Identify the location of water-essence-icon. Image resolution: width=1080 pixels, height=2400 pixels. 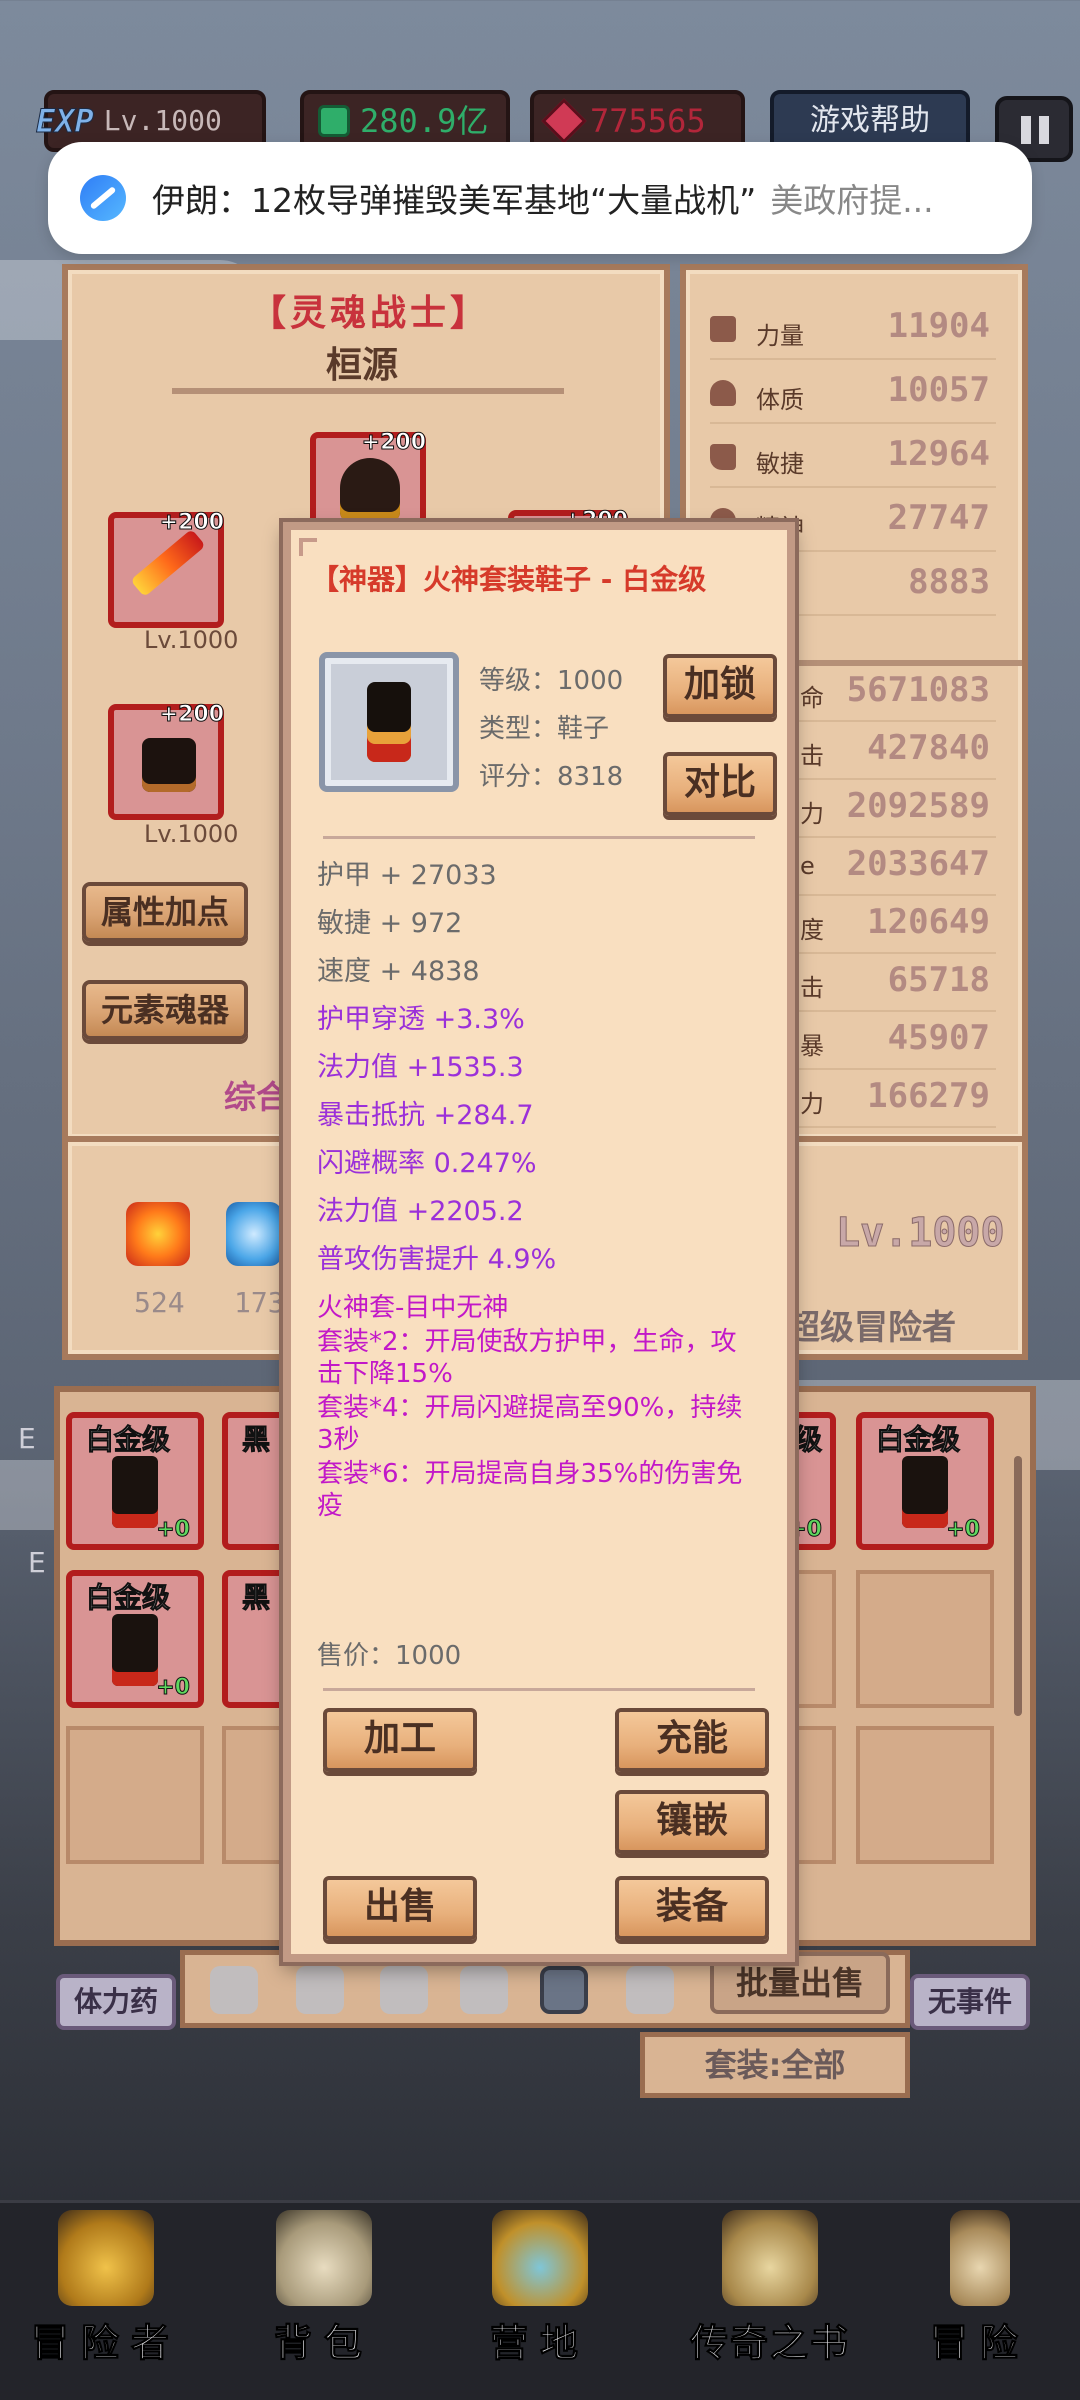
(254, 1234).